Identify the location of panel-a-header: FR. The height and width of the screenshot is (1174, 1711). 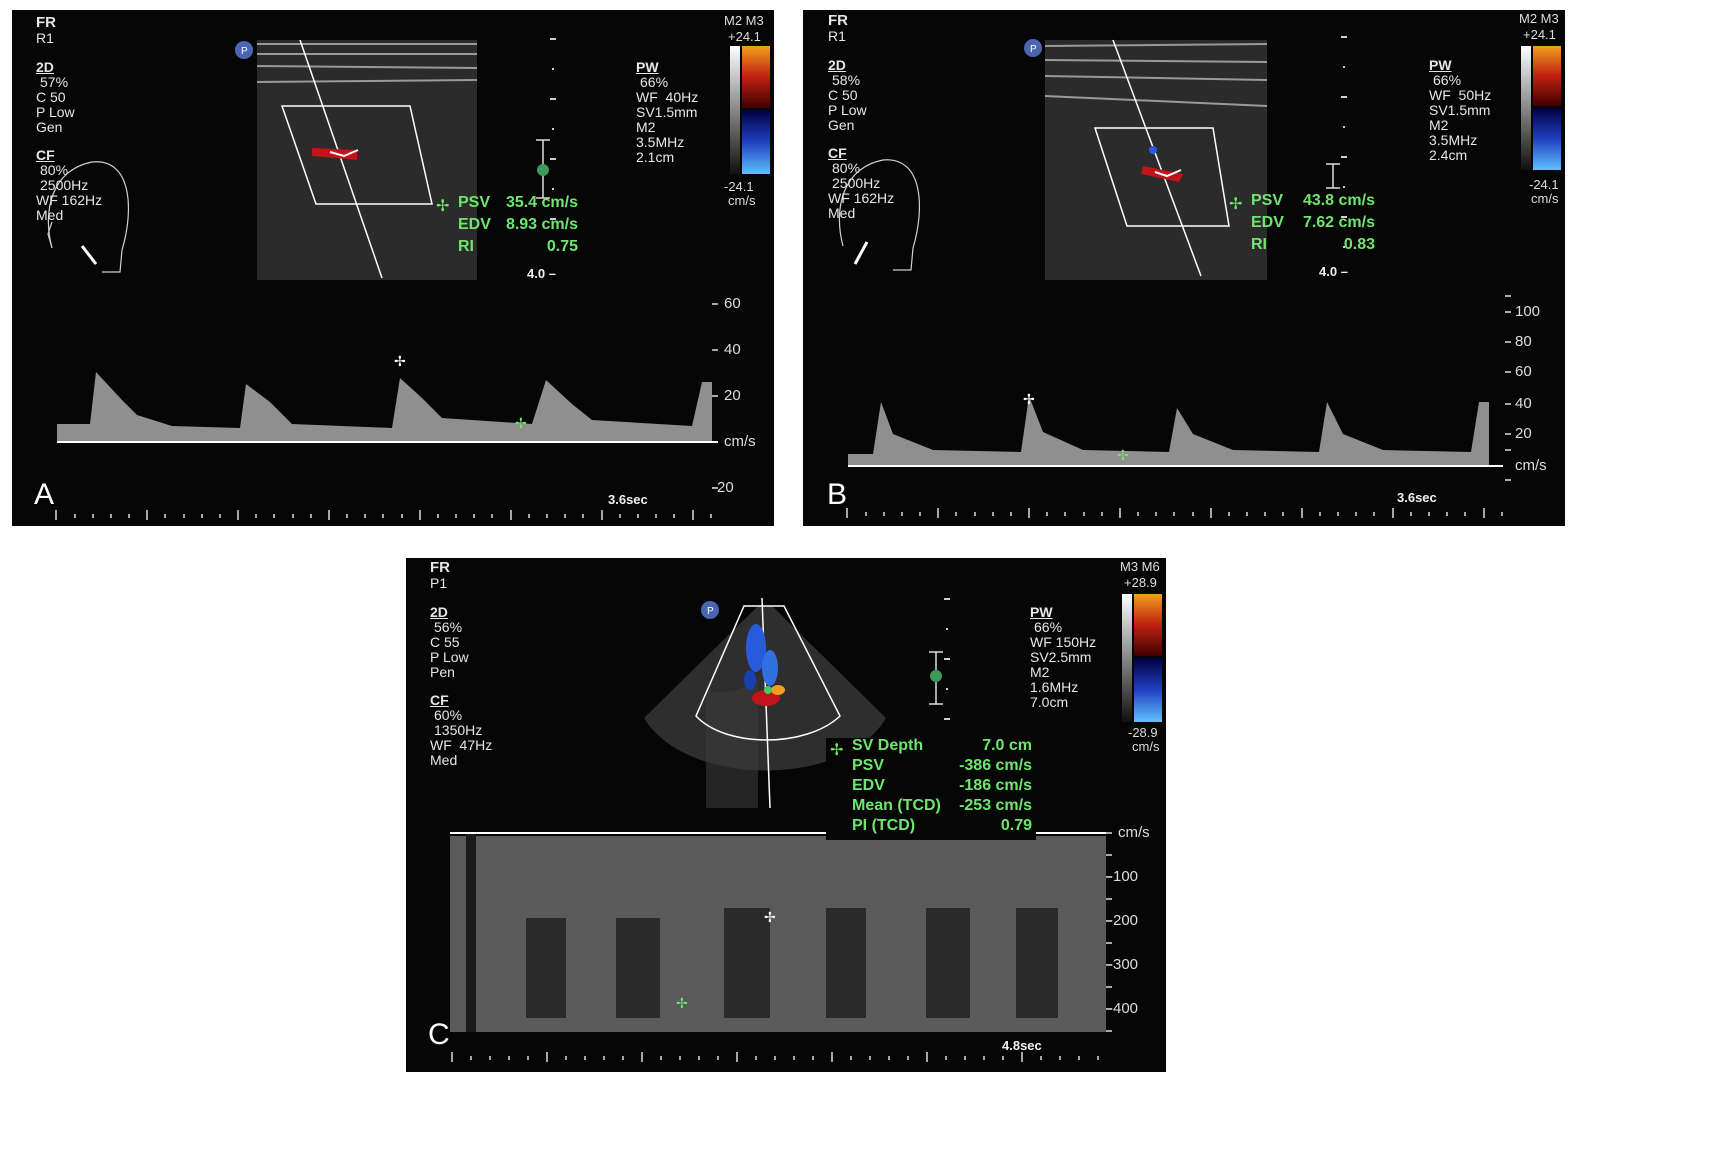
(46, 22).